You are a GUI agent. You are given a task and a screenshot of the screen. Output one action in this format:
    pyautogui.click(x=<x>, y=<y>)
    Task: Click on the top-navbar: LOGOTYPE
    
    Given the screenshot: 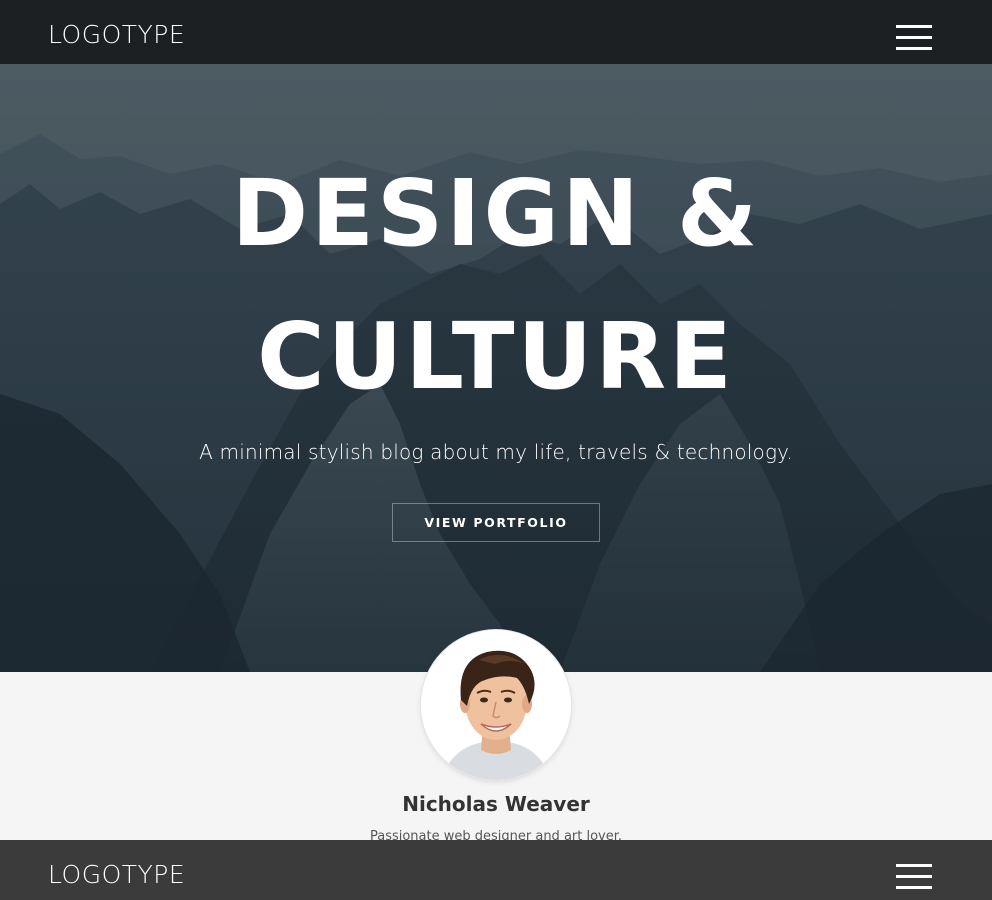 What is the action you would take?
    pyautogui.click(x=496, y=32)
    